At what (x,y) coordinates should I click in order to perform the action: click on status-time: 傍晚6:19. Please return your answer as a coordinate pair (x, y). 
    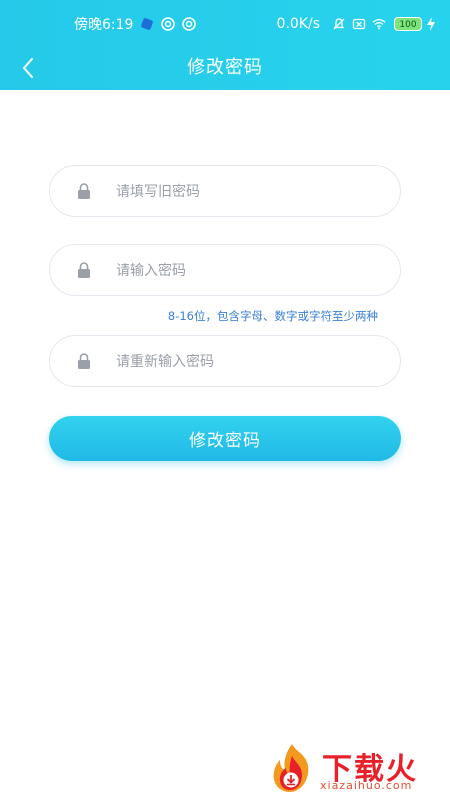
    Looking at the image, I should click on (104, 25).